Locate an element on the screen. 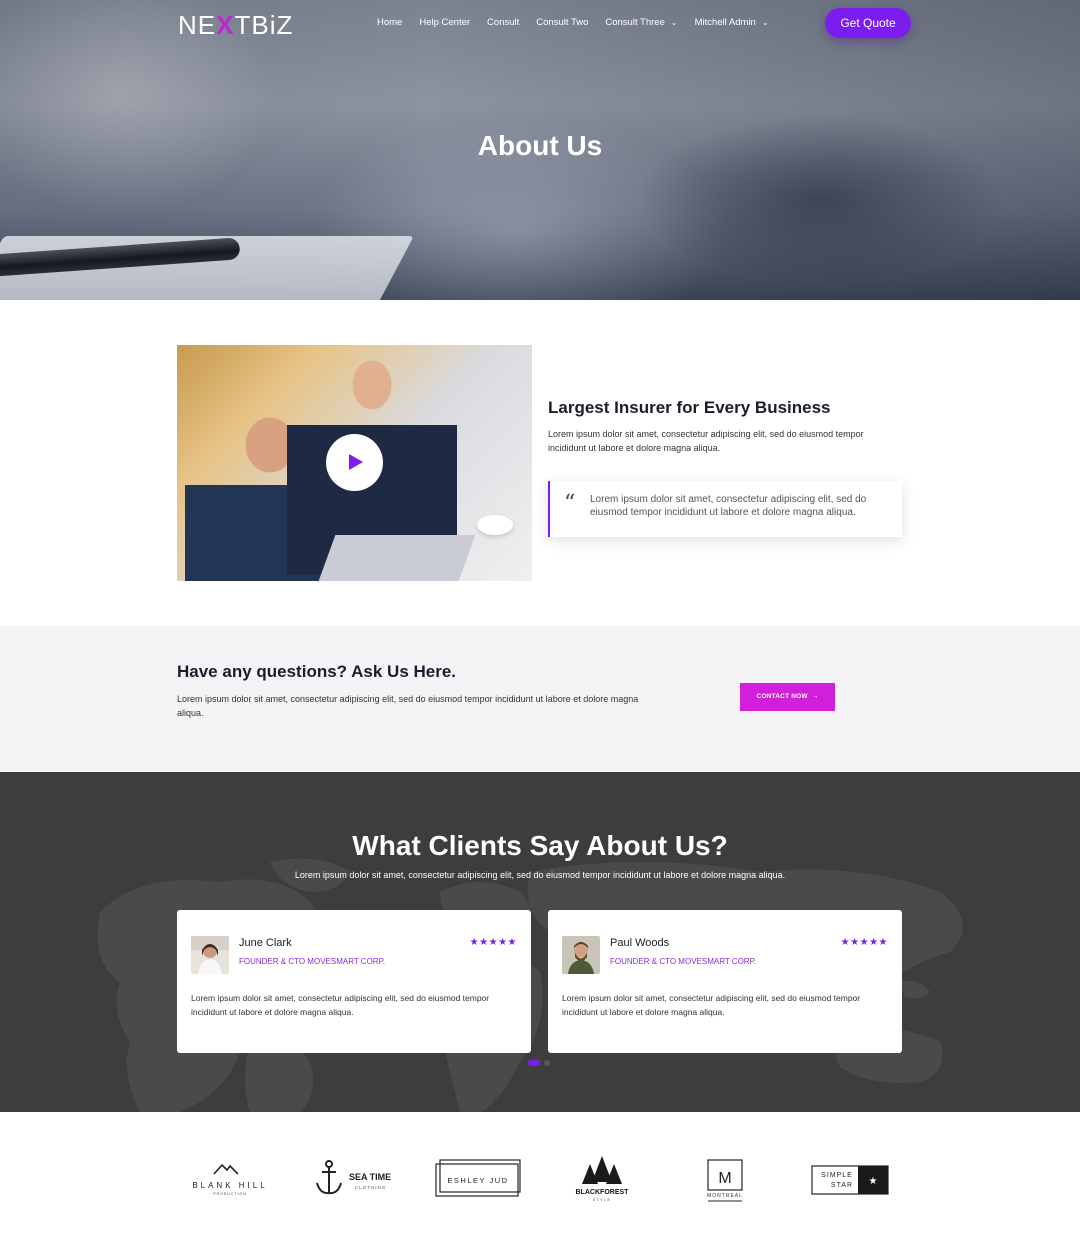  user-name: Mitchell Admin is located at coordinates (725, 22).